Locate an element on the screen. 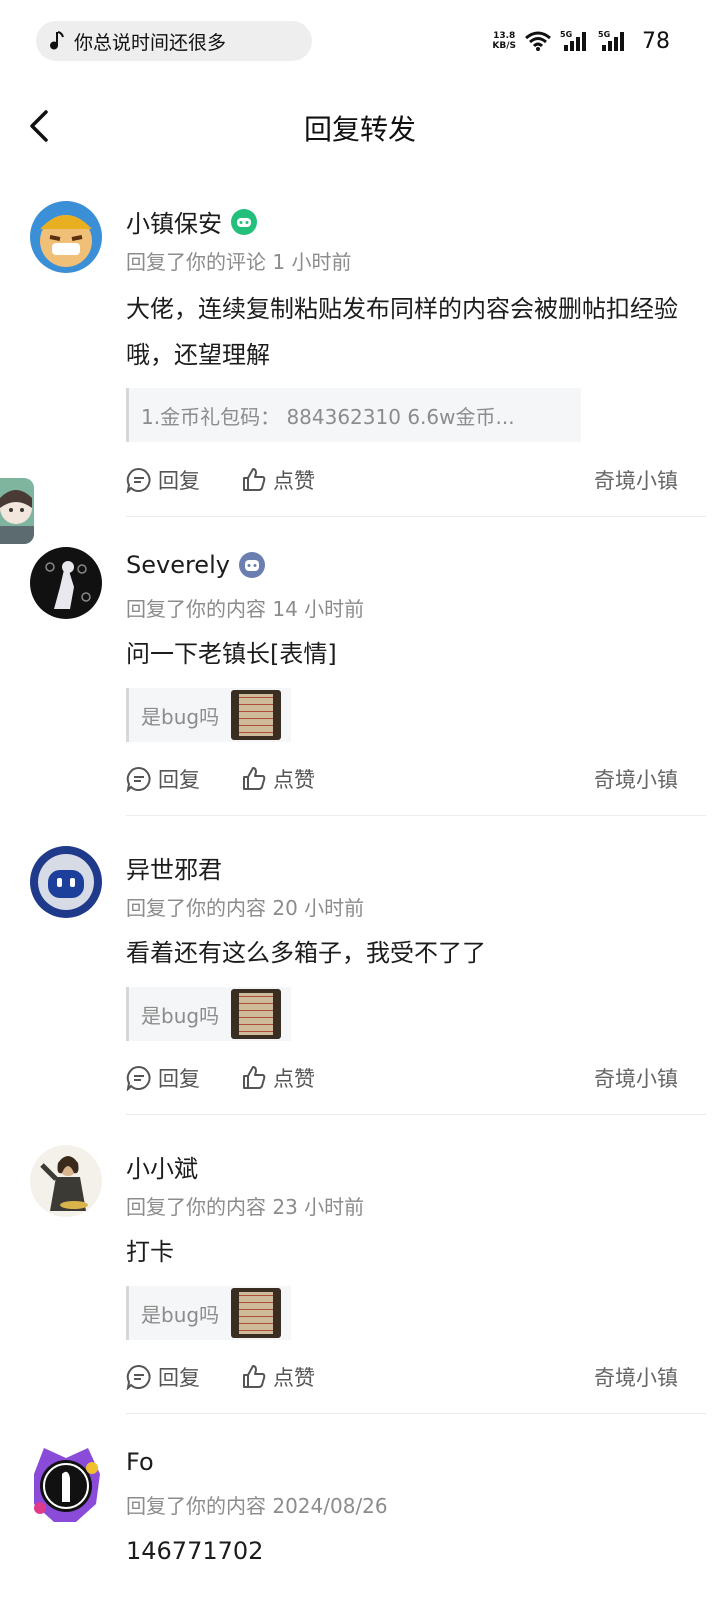 Image resolution: width=720 pixels, height=1600 pixels. signal-2-label: 5G is located at coordinates (604, 34).